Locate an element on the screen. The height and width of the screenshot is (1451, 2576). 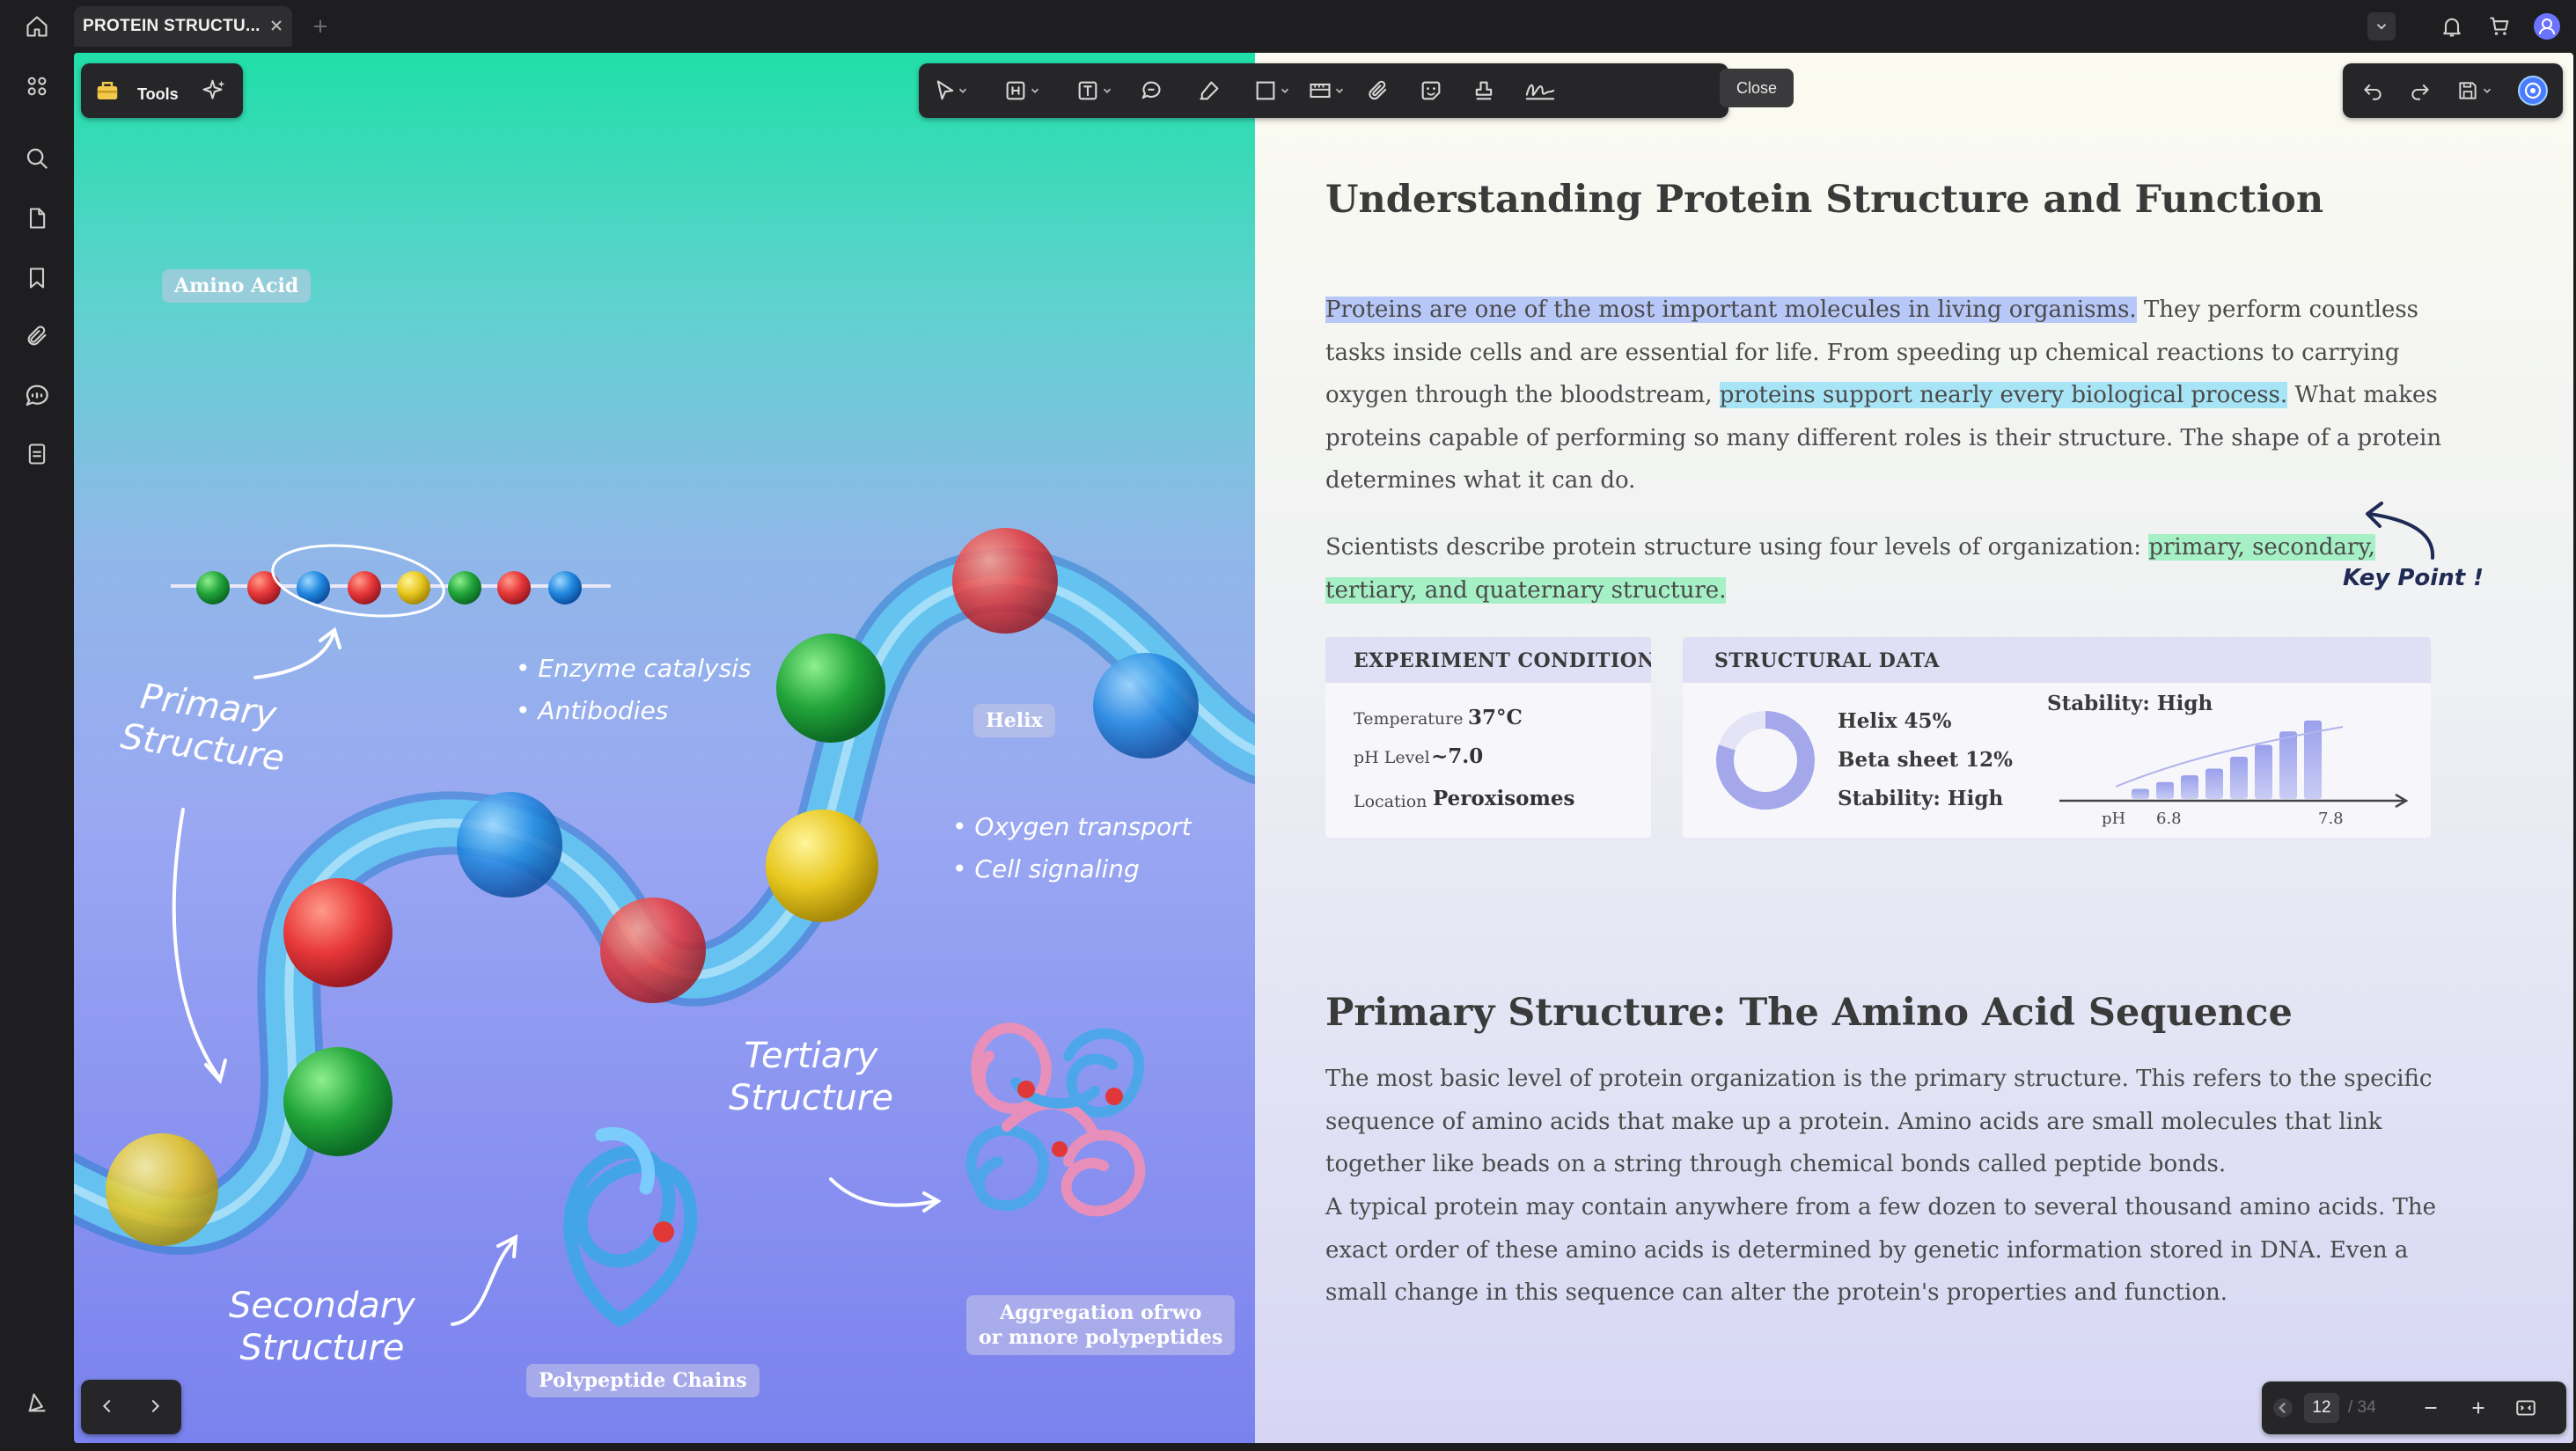
cart-icon is located at coordinates (2499, 26).